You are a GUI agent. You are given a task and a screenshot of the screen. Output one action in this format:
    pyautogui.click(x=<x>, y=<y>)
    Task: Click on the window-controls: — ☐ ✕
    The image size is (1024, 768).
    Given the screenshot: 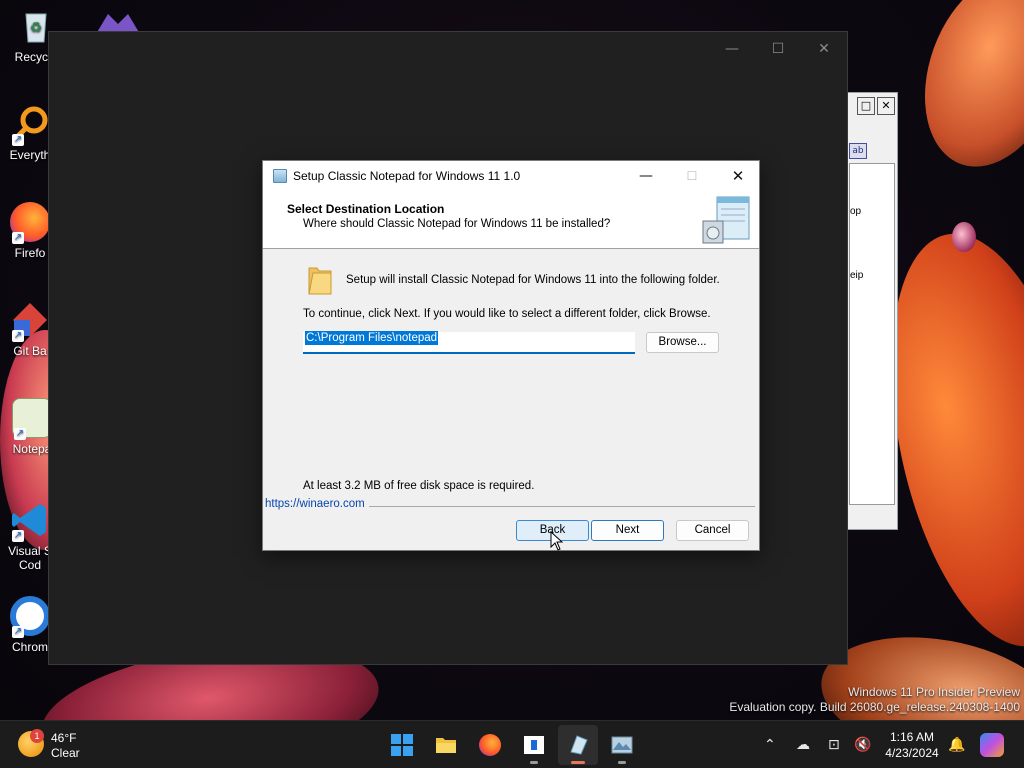 What is the action you would take?
    pyautogui.click(x=778, y=49)
    